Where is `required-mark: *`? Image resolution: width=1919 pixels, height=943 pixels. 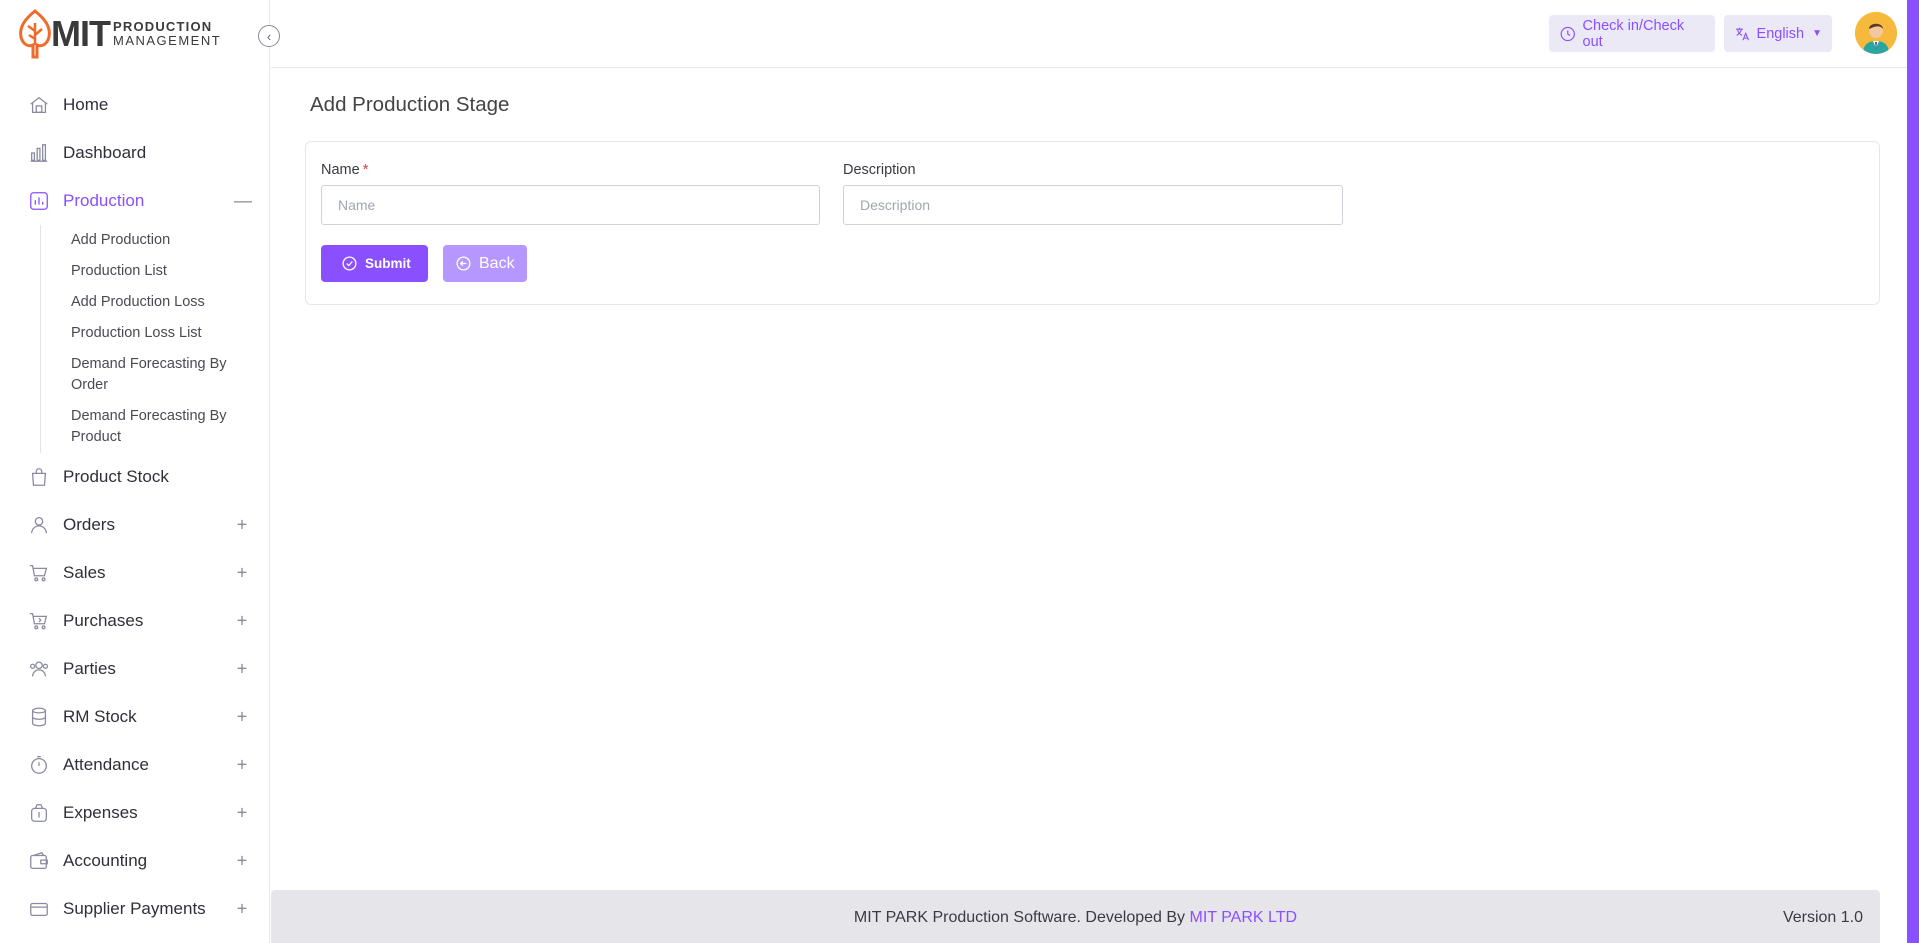 required-mark: * is located at coordinates (365, 170).